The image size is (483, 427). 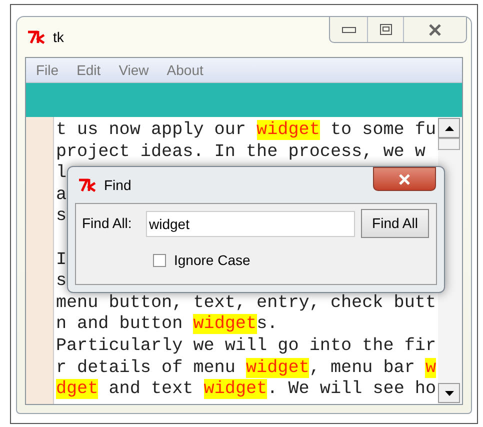 What do you see at coordinates (58, 37) in the screenshot?
I see `window-title: tk` at bounding box center [58, 37].